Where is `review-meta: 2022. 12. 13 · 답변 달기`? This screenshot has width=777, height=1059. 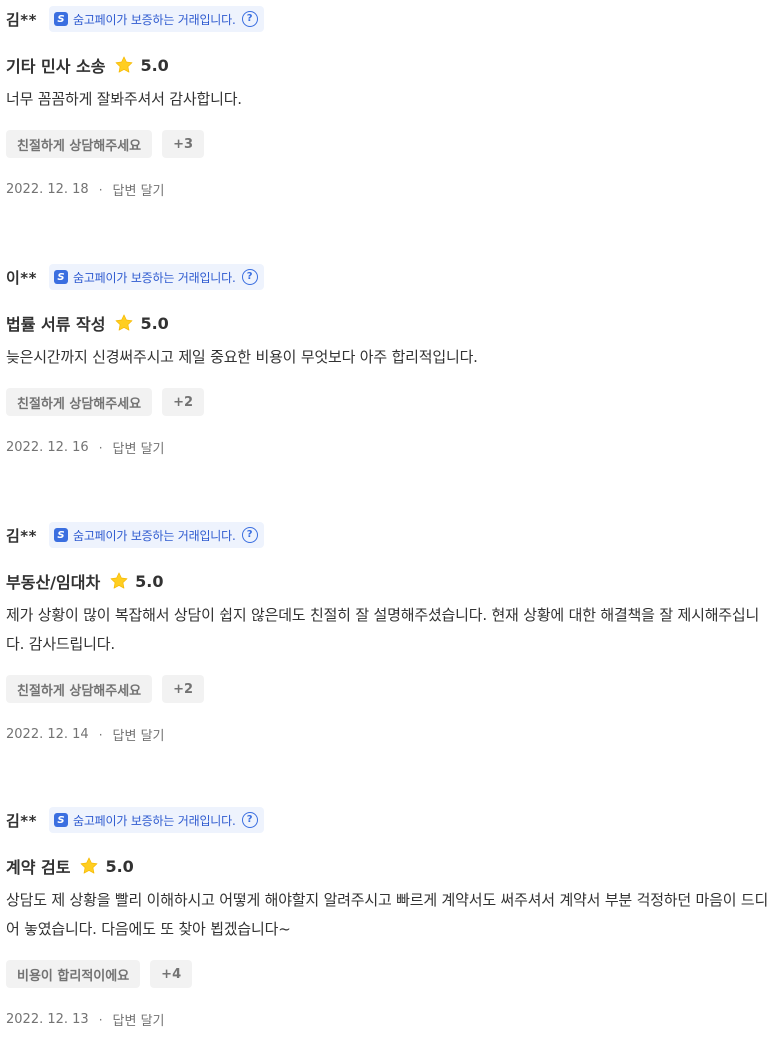
review-meta: 2022. 12. 13 · 답변 달기 is located at coordinates (85, 1019).